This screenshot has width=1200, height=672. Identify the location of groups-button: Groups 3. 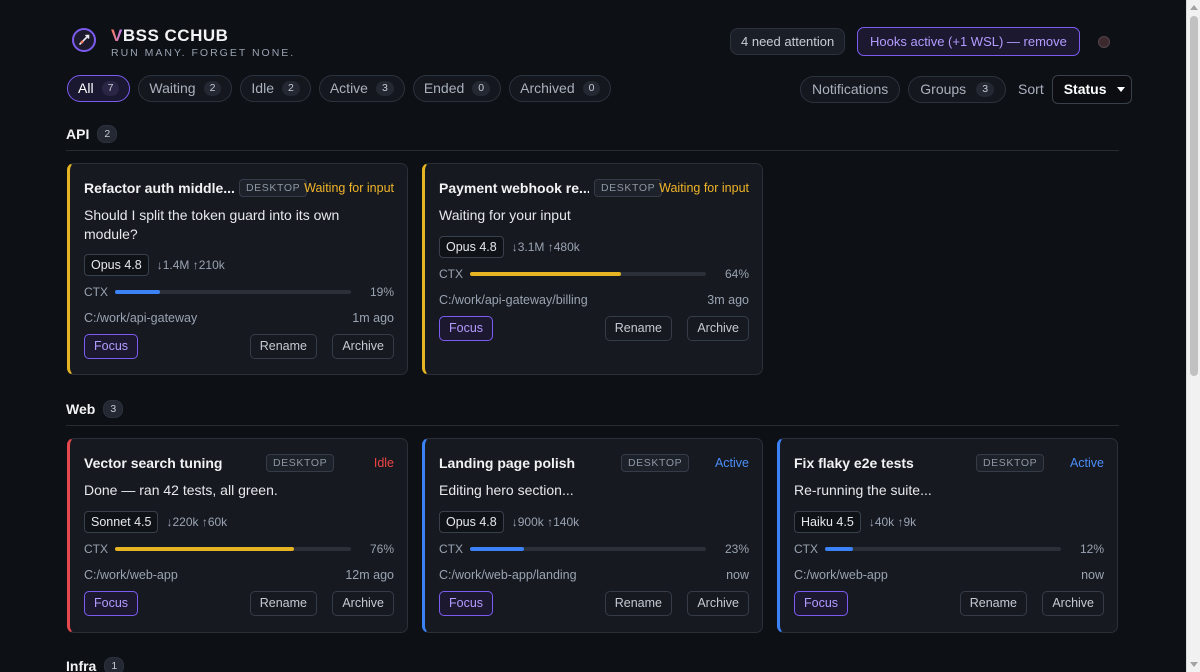
(957, 89).